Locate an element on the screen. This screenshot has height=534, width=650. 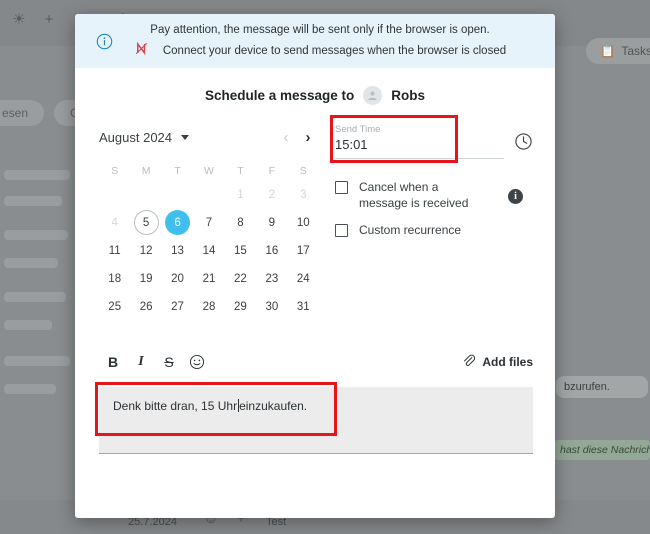
calendar-day: 17 is located at coordinates (303, 250).